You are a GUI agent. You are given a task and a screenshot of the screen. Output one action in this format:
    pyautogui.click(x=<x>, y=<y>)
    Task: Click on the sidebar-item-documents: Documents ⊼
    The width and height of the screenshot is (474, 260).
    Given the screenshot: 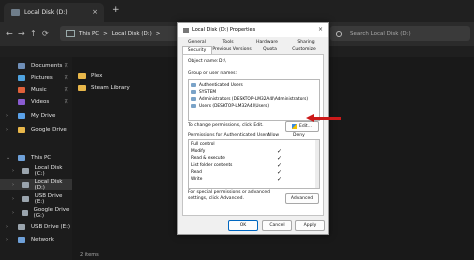 What is the action you would take?
    pyautogui.click(x=36, y=65)
    